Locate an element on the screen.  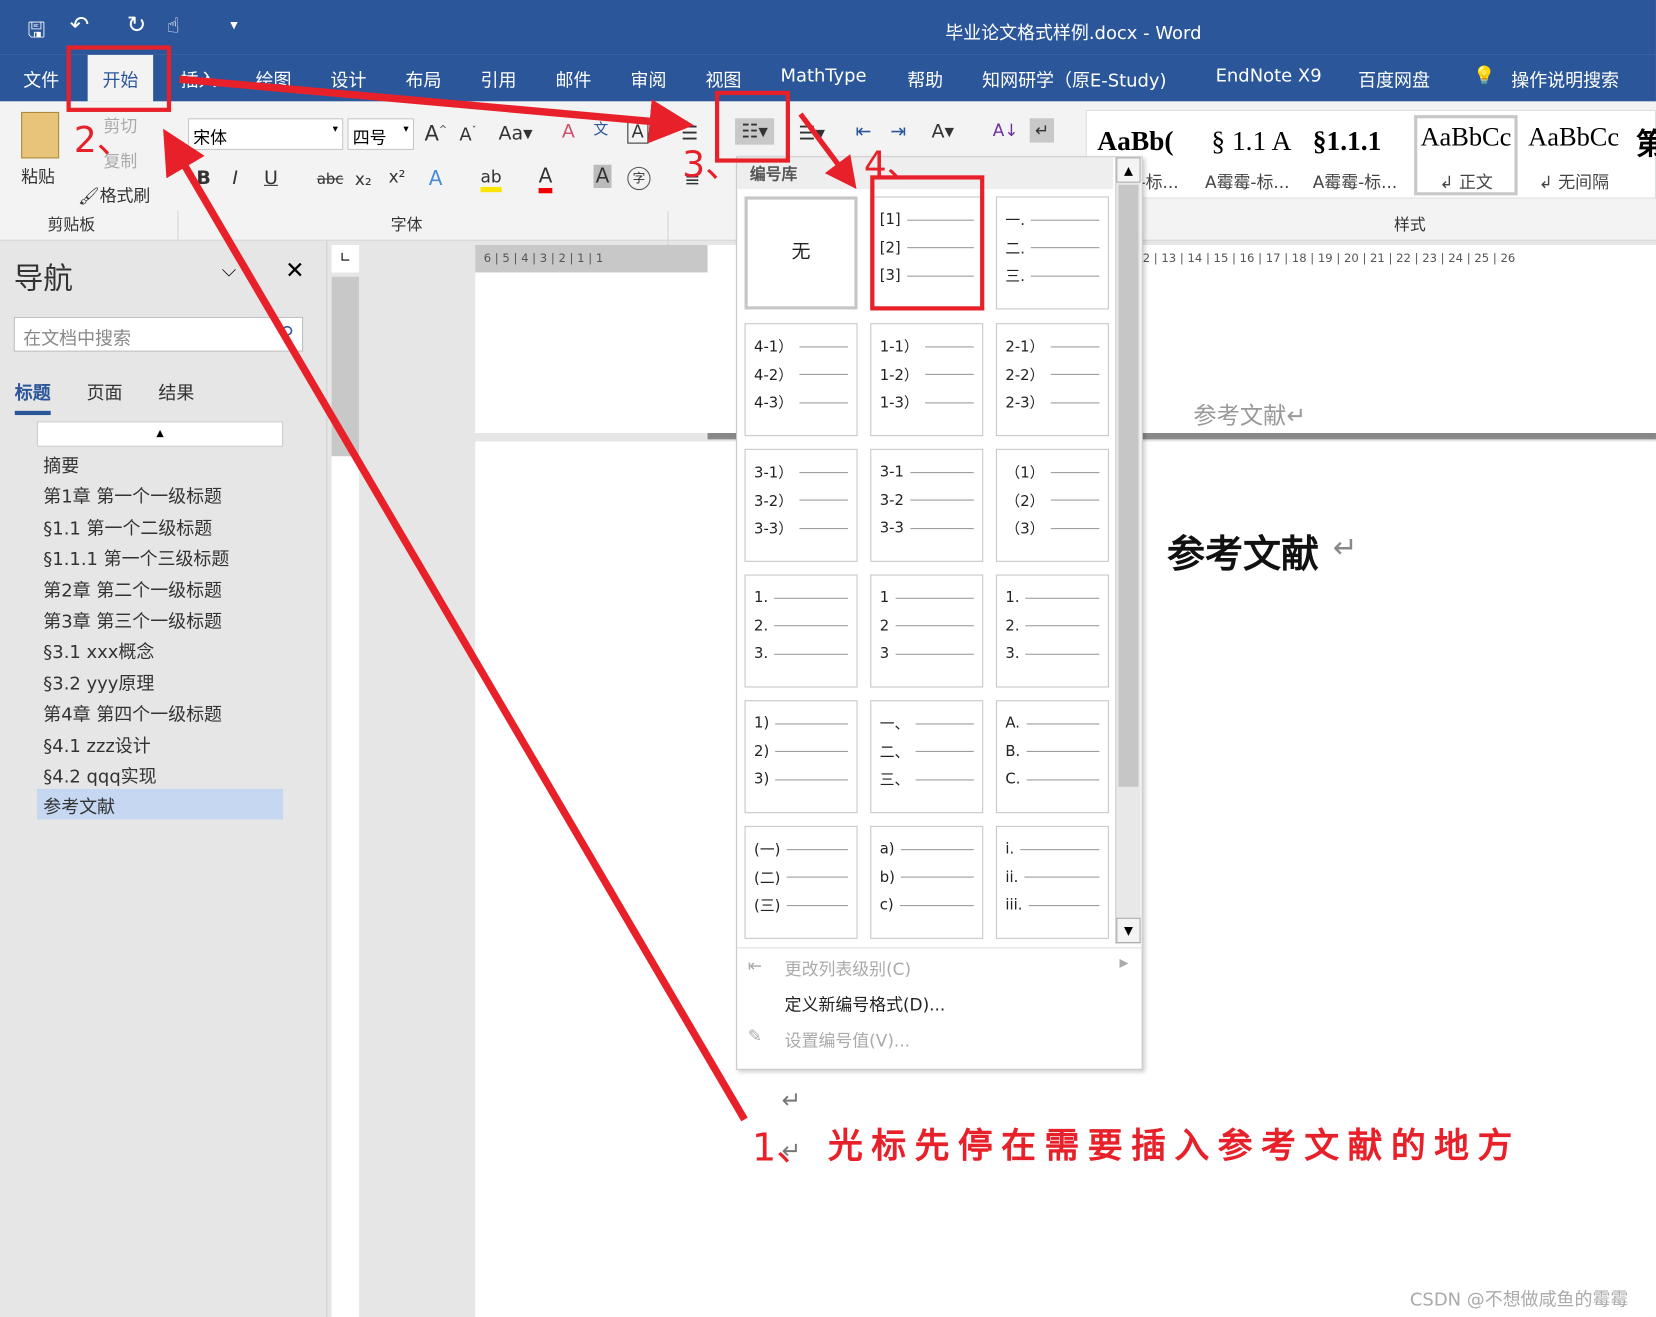
numbering-format-option: i. ii. iii. is located at coordinates (1052, 882).